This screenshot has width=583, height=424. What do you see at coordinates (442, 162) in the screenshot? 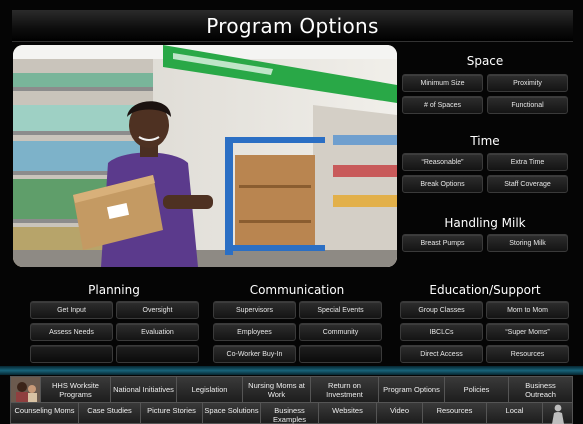
I see `reasonable-button: “Reasonable”` at bounding box center [442, 162].